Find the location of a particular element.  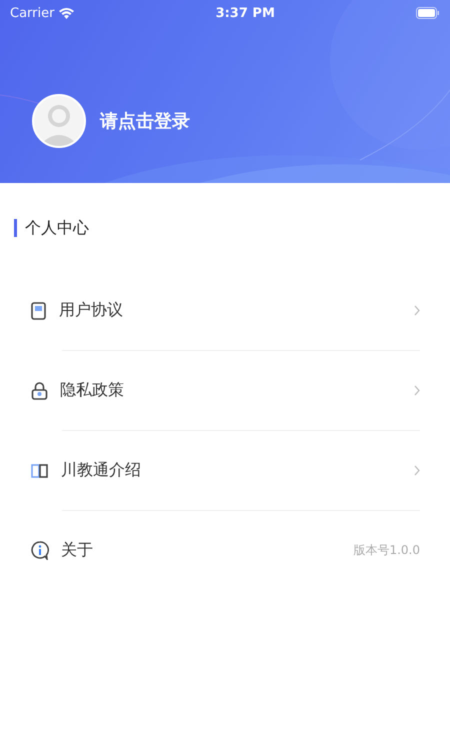

wifi-icon is located at coordinates (66, 13).